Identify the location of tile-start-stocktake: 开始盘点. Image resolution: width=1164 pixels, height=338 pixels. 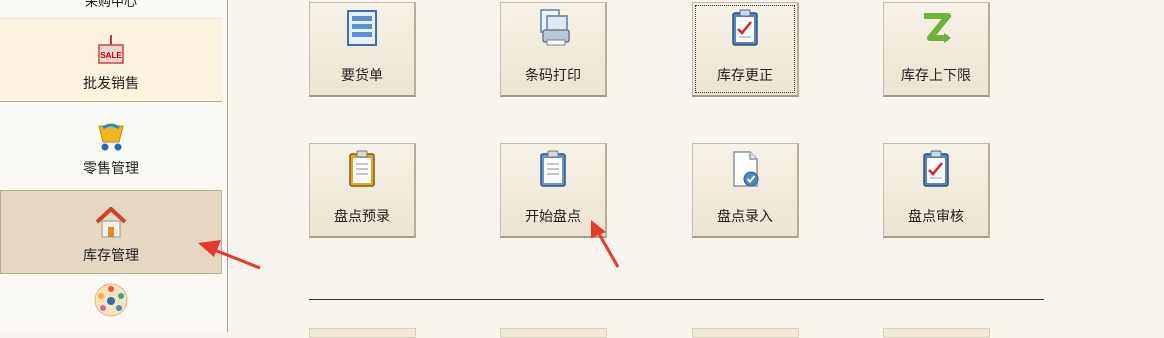
(553, 190).